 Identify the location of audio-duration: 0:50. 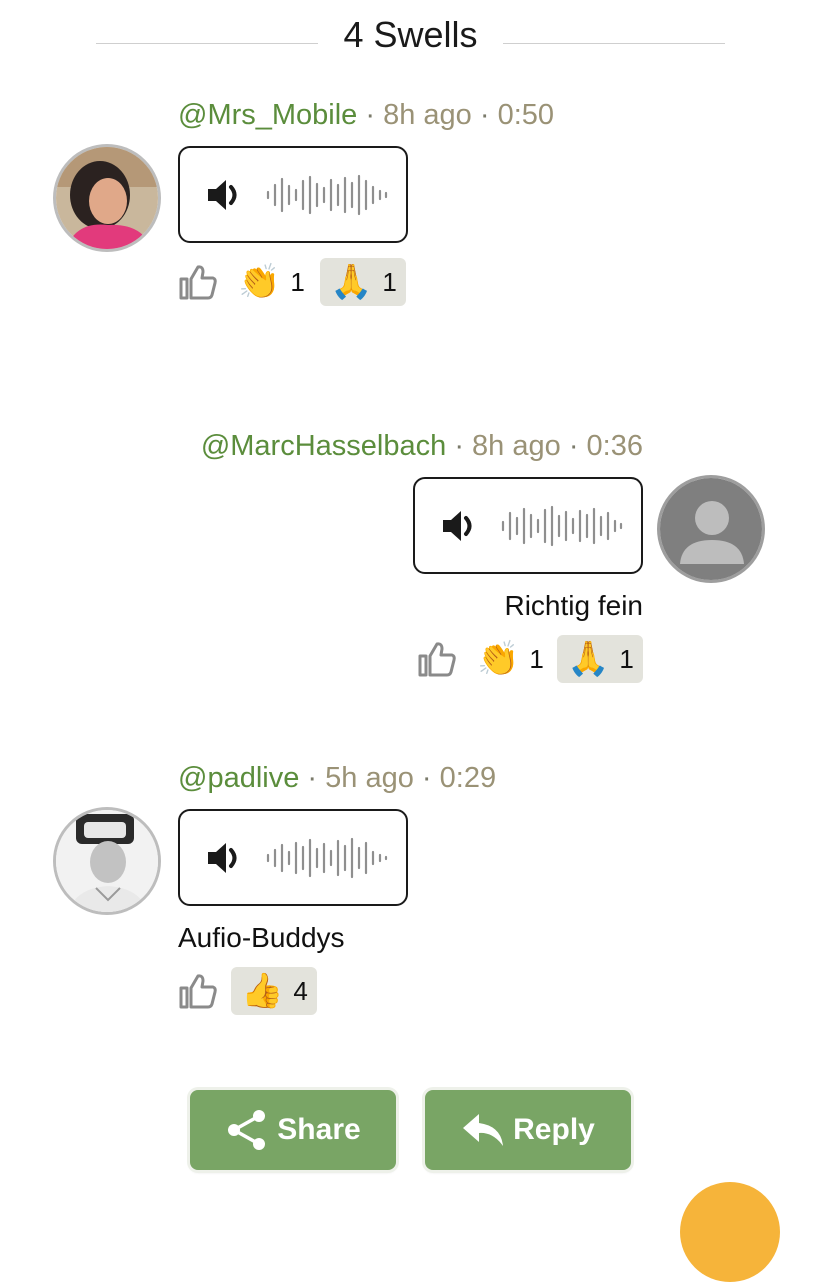
(526, 115).